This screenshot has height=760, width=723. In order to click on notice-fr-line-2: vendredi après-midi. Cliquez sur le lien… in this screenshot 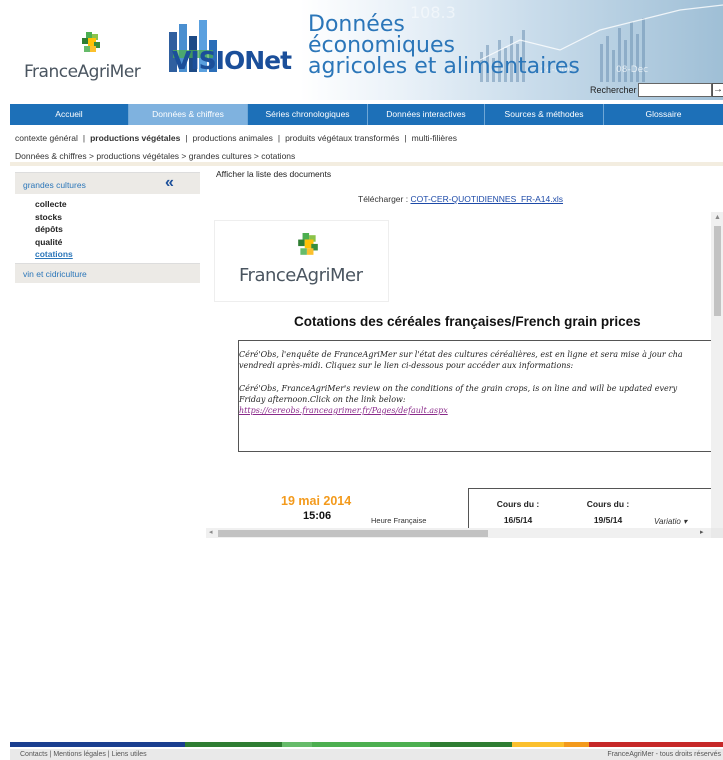, I will do `click(406, 365)`.